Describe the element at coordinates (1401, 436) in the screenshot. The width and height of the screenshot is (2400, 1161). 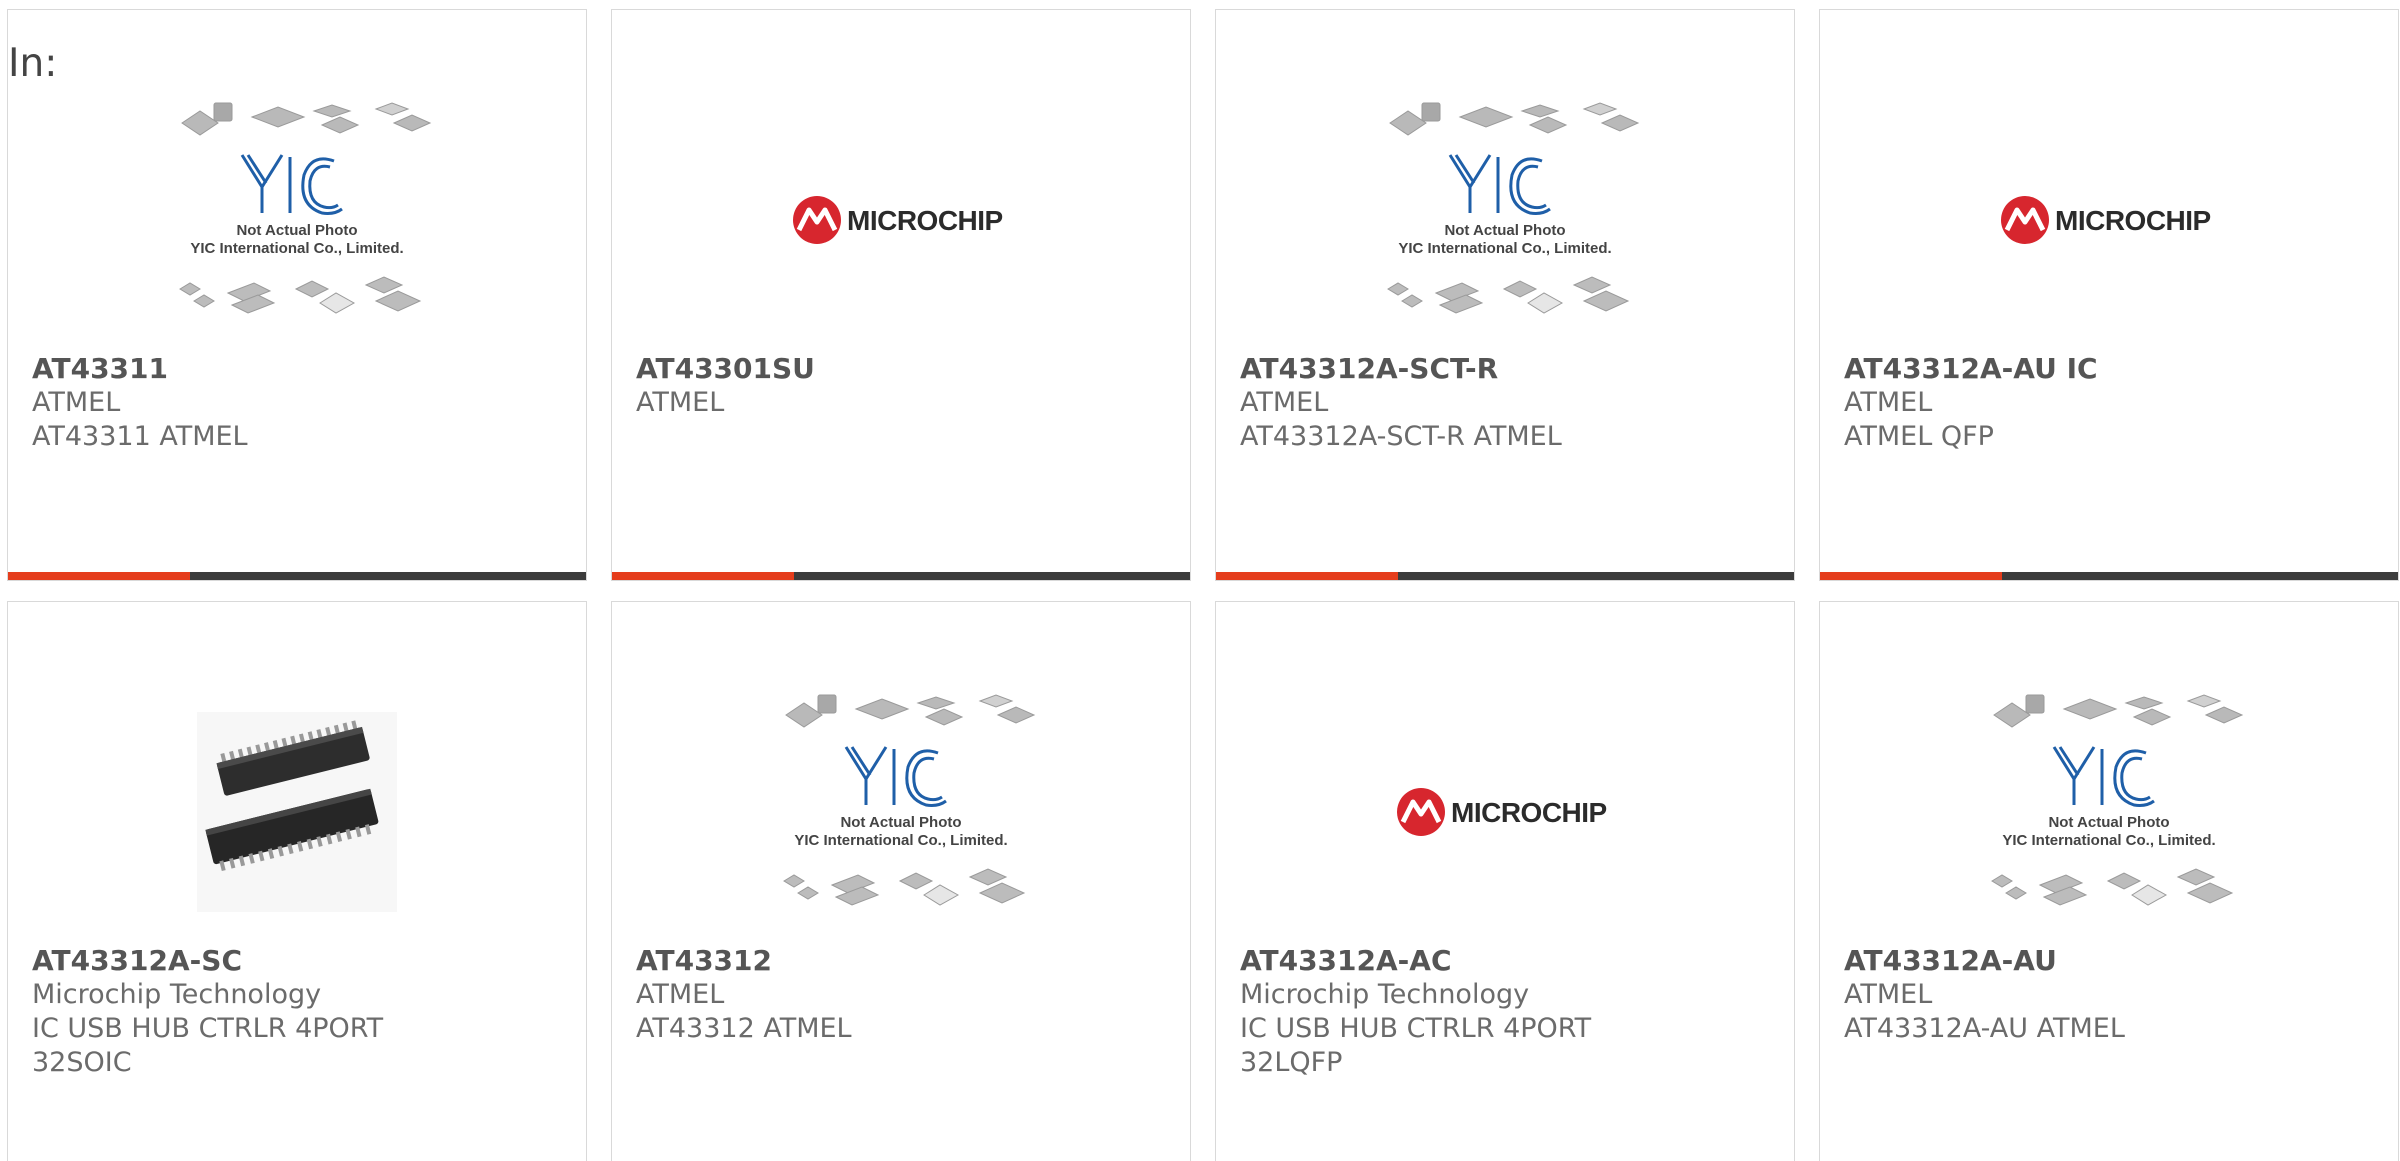
I see `product-description: AT43312A-SCT-R ATMEL` at that location.